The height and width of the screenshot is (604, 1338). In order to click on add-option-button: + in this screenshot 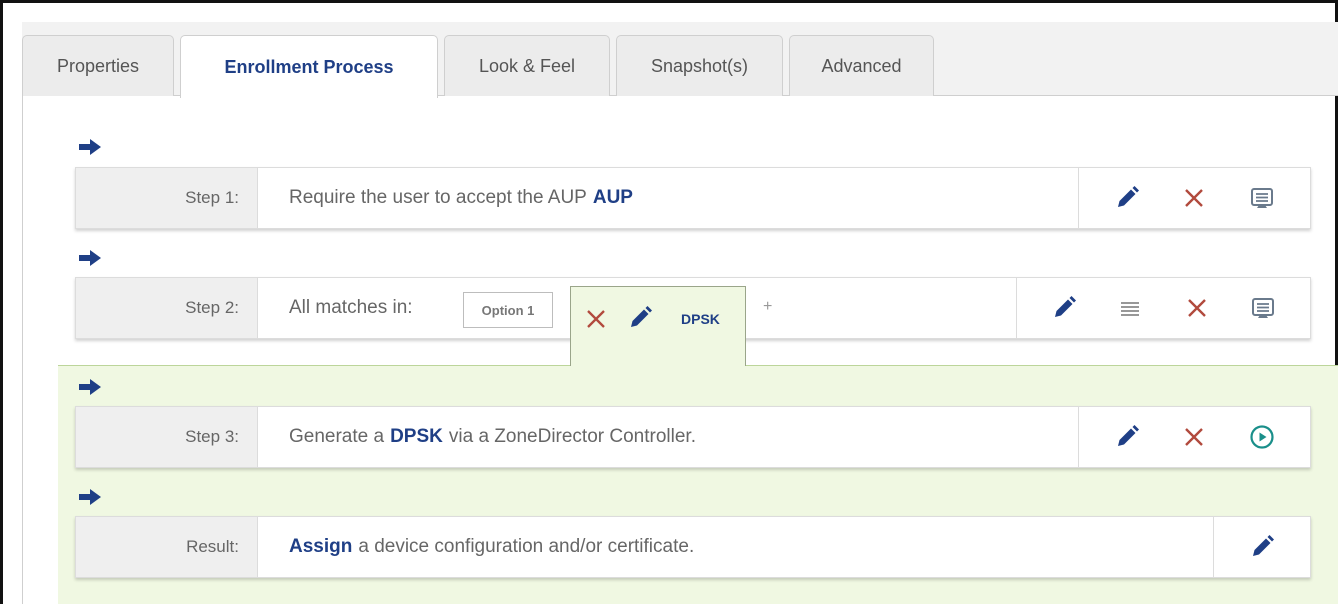, I will do `click(767, 307)`.